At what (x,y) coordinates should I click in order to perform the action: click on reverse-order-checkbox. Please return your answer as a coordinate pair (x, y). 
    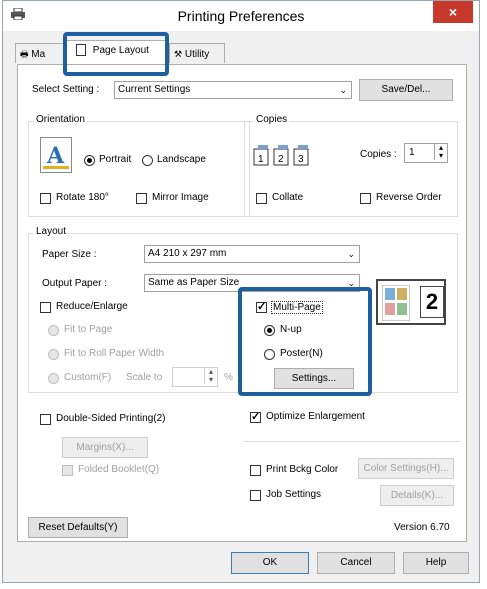
    Looking at the image, I should click on (365, 198).